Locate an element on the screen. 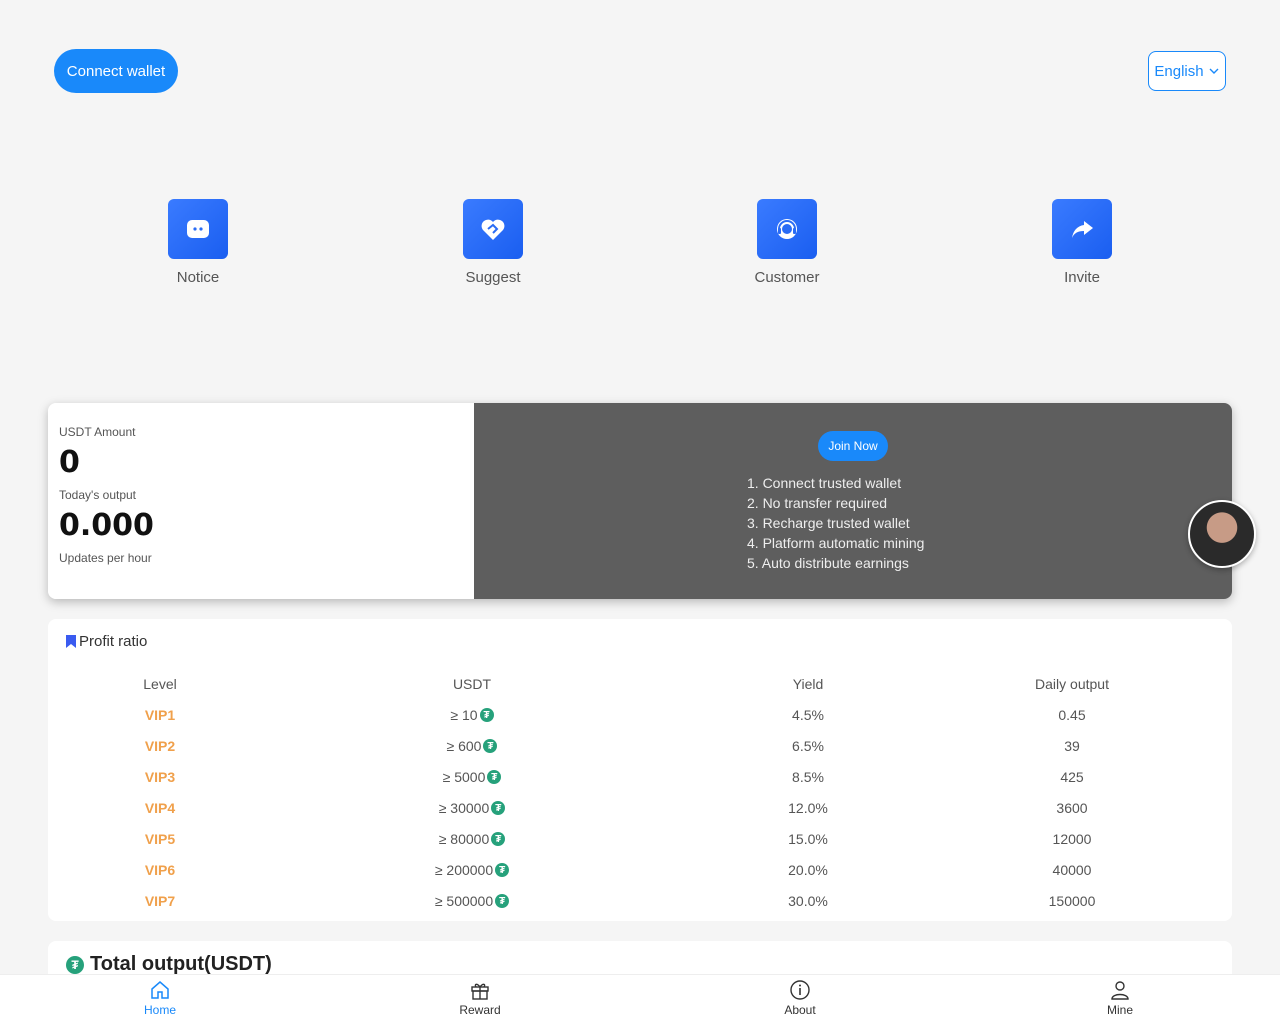  cell-text: Yield is located at coordinates (808, 683).